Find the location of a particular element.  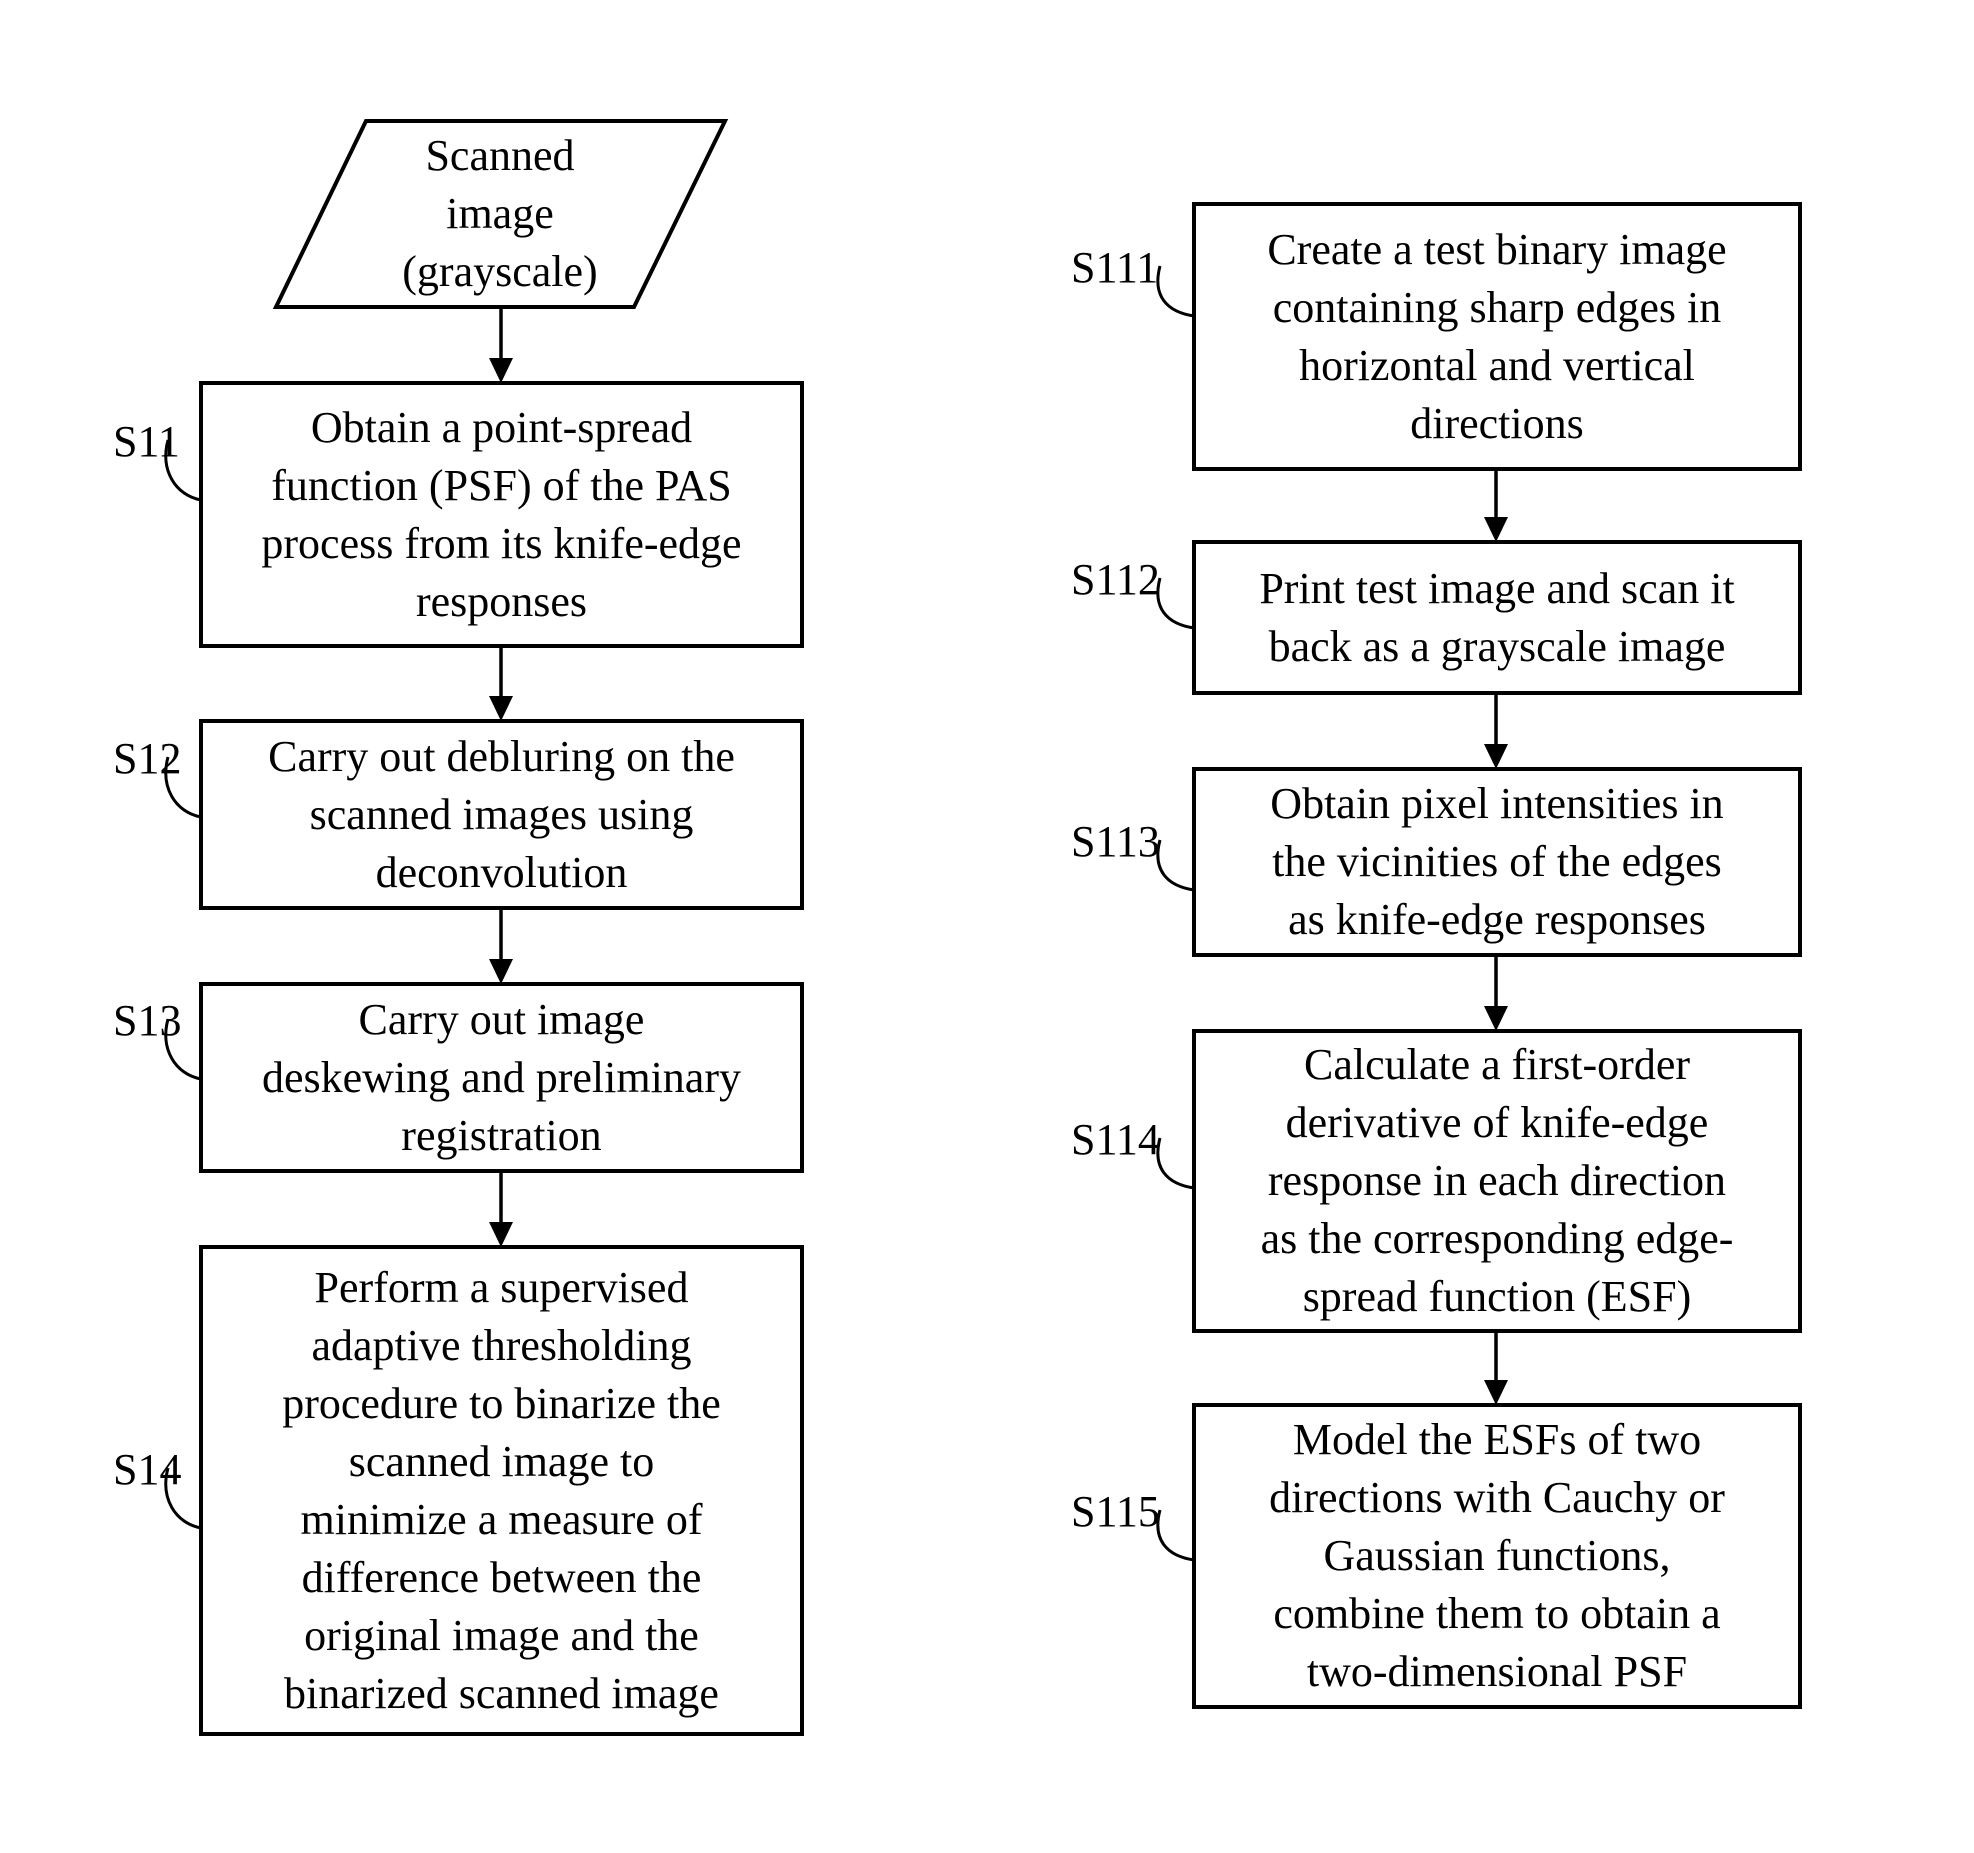

step-line: minimize a measure of is located at coordinates (501, 1519).